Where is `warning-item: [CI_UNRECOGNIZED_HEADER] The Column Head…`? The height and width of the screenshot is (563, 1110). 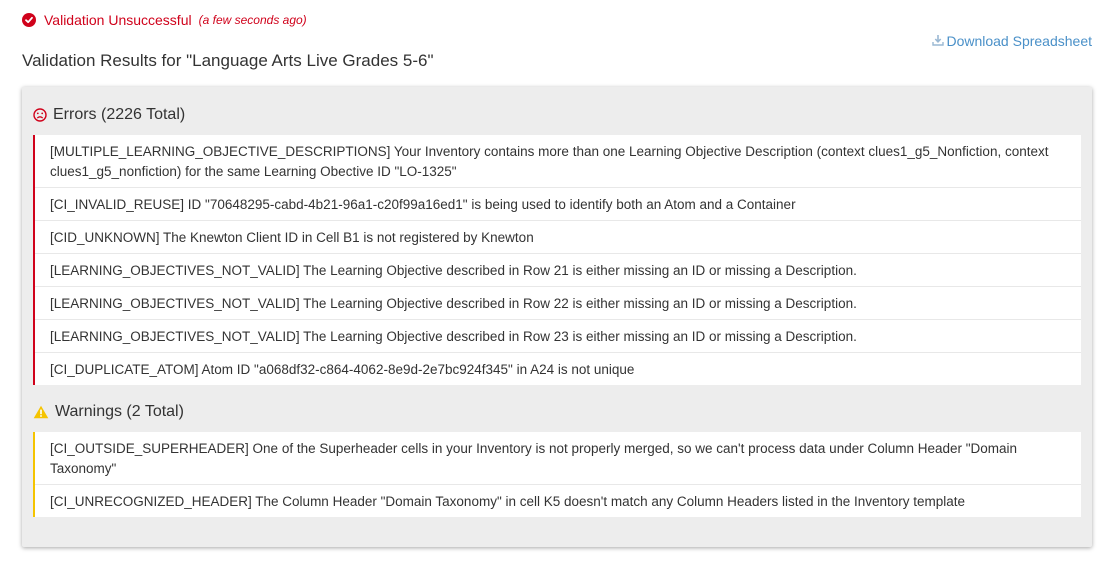
warning-item: [CI_UNRECOGNIZED_HEADER] The Column Head… is located at coordinates (508, 501).